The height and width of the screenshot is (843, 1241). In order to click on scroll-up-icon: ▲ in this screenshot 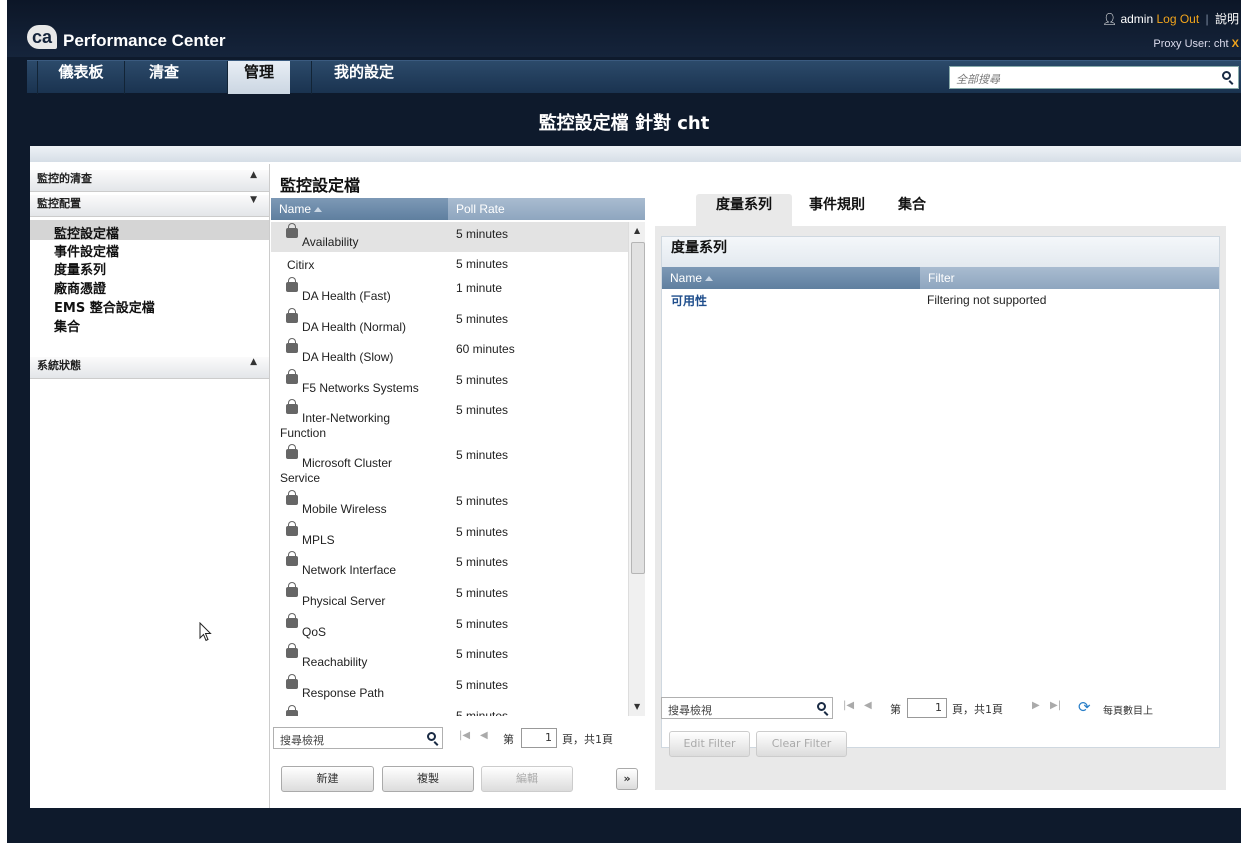, I will do `click(637, 230)`.